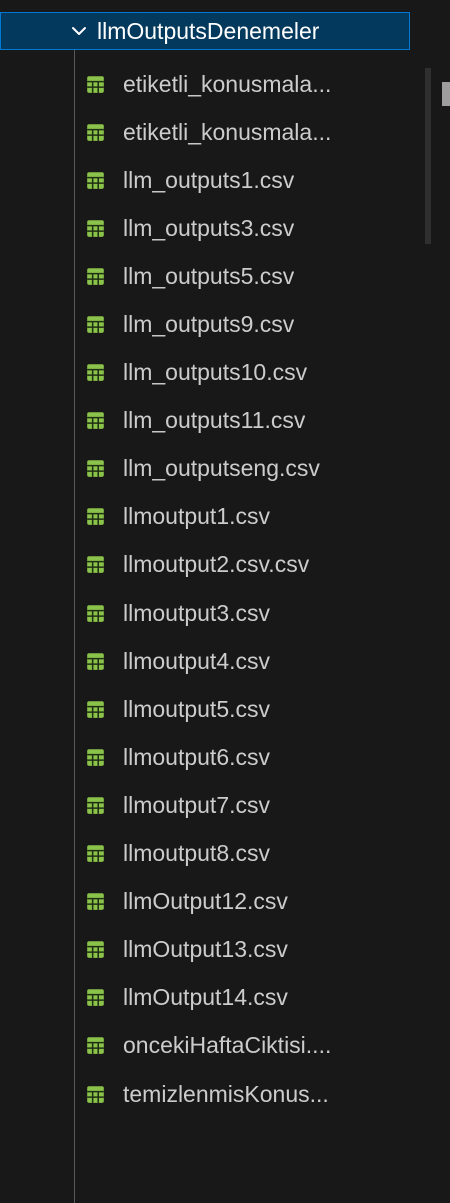 The image size is (450, 1203). I want to click on file-item: llmoutput2.csv.csv, so click(205, 565).